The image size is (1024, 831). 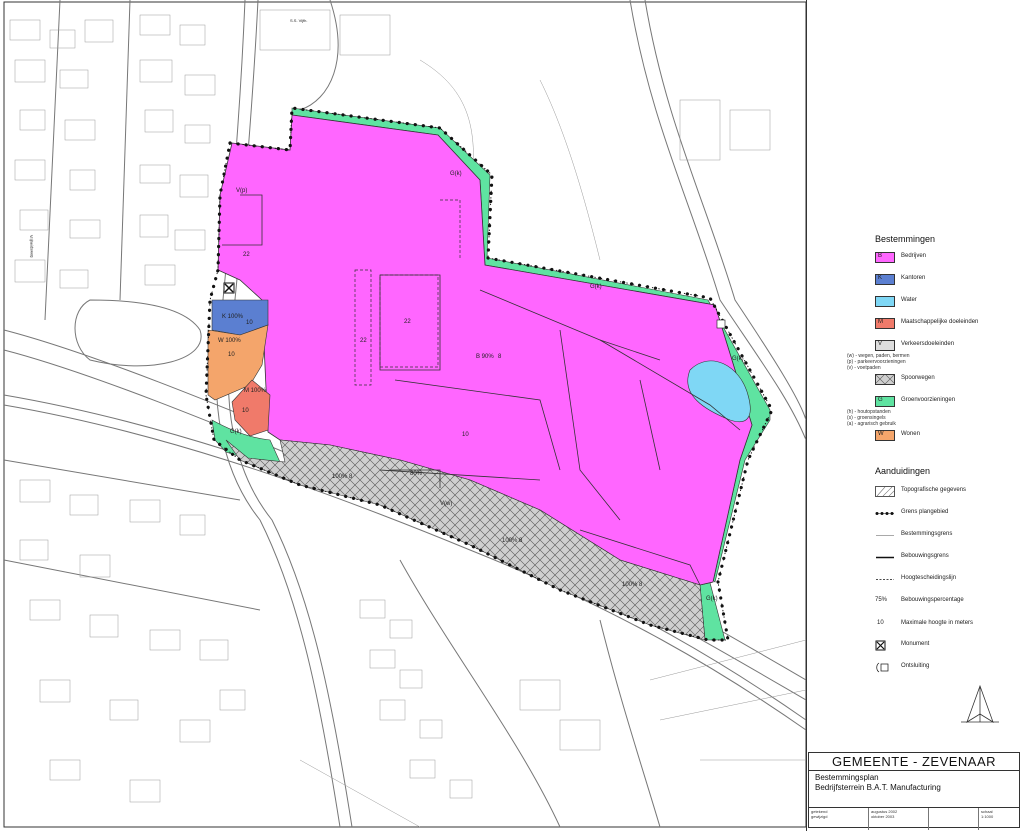 What do you see at coordinates (885, 579) in the screenshot?
I see `dashed-line-icon` at bounding box center [885, 579].